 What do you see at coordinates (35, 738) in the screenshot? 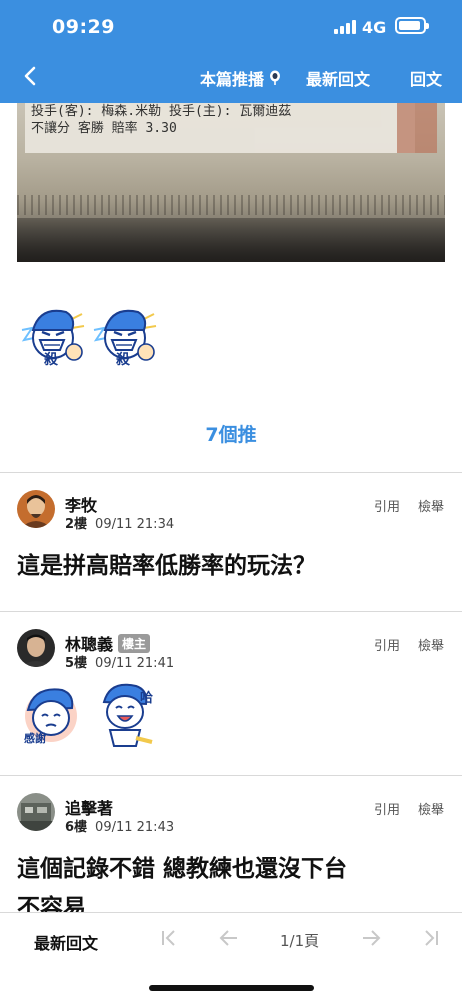
I see `sticker-thanks-label: 感謝` at bounding box center [35, 738].